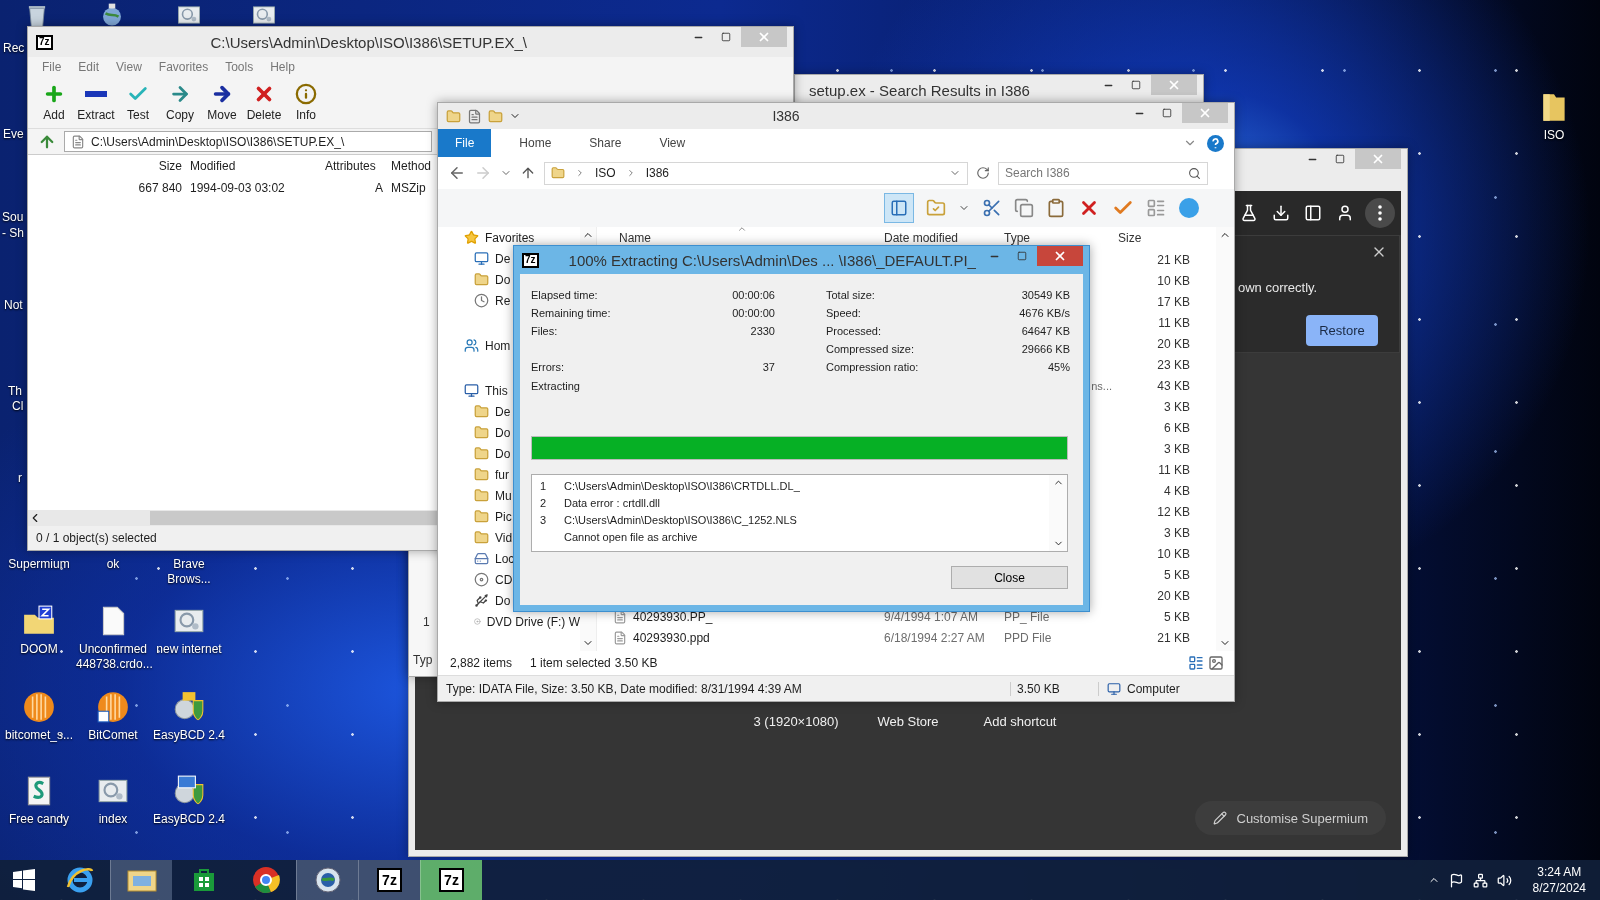 The width and height of the screenshot is (1600, 900). I want to click on message-text: Cannot open file as archive, so click(631, 536).